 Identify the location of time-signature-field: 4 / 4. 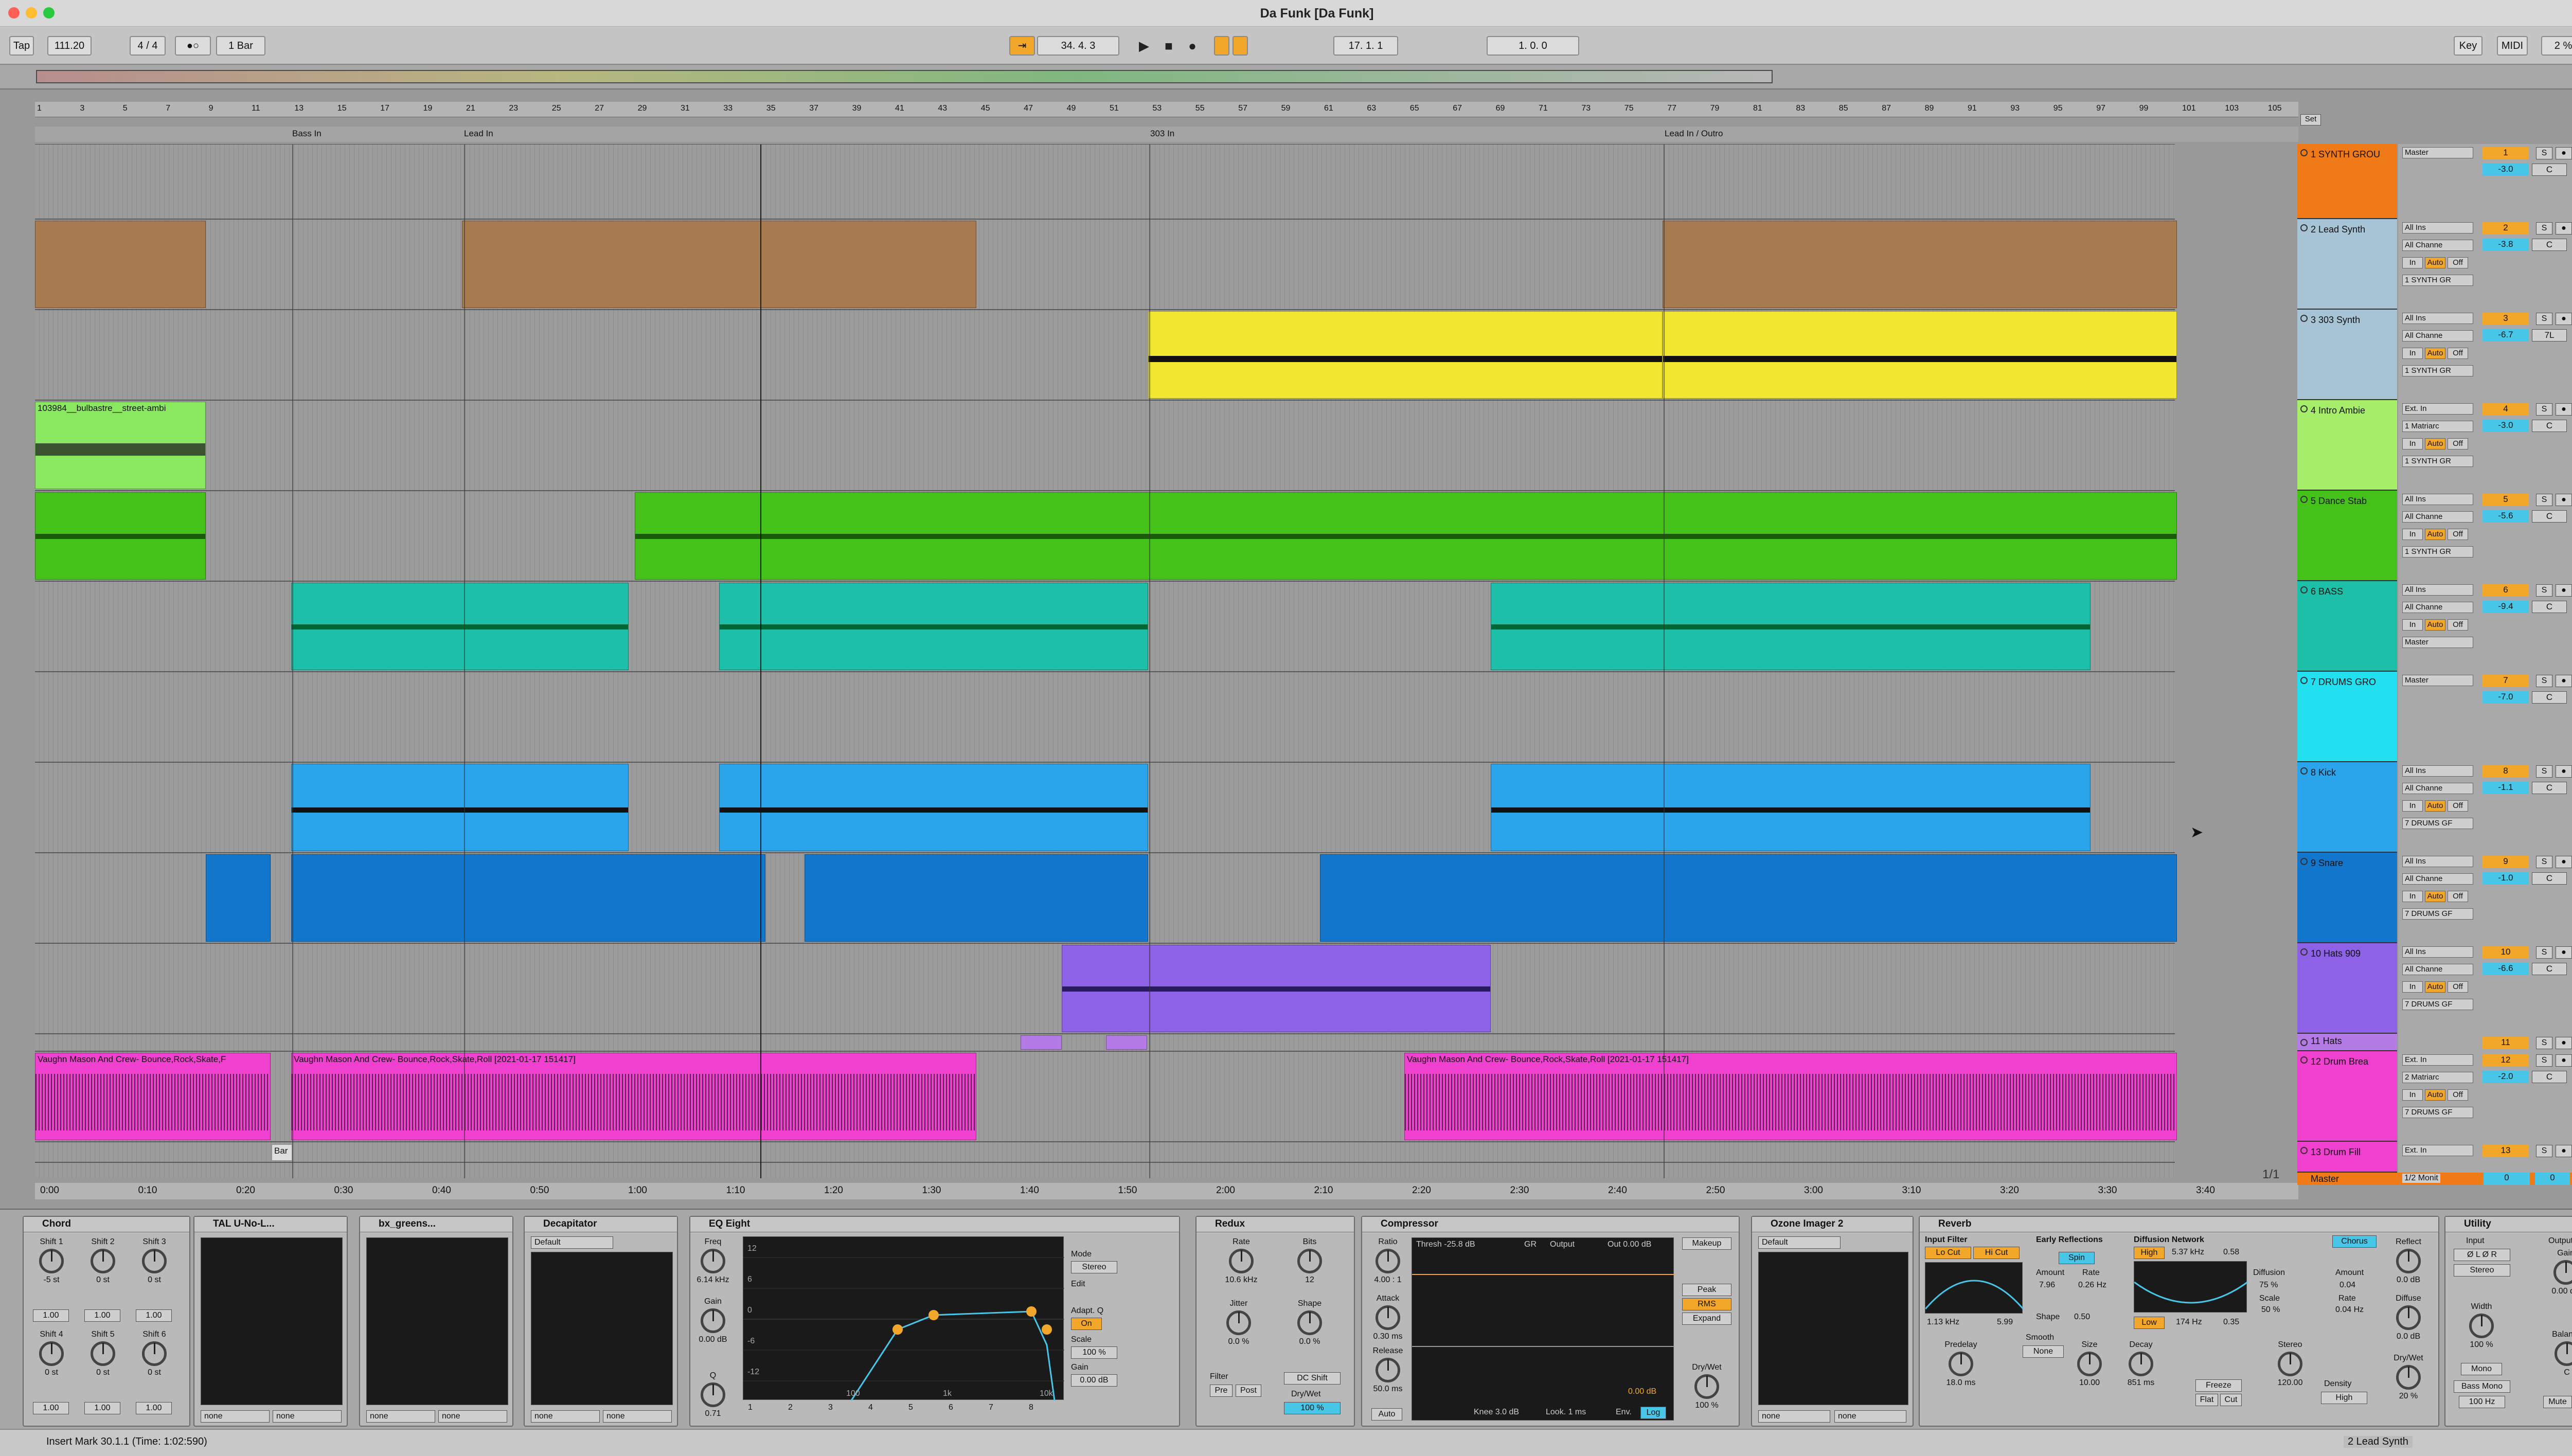
(148, 46).